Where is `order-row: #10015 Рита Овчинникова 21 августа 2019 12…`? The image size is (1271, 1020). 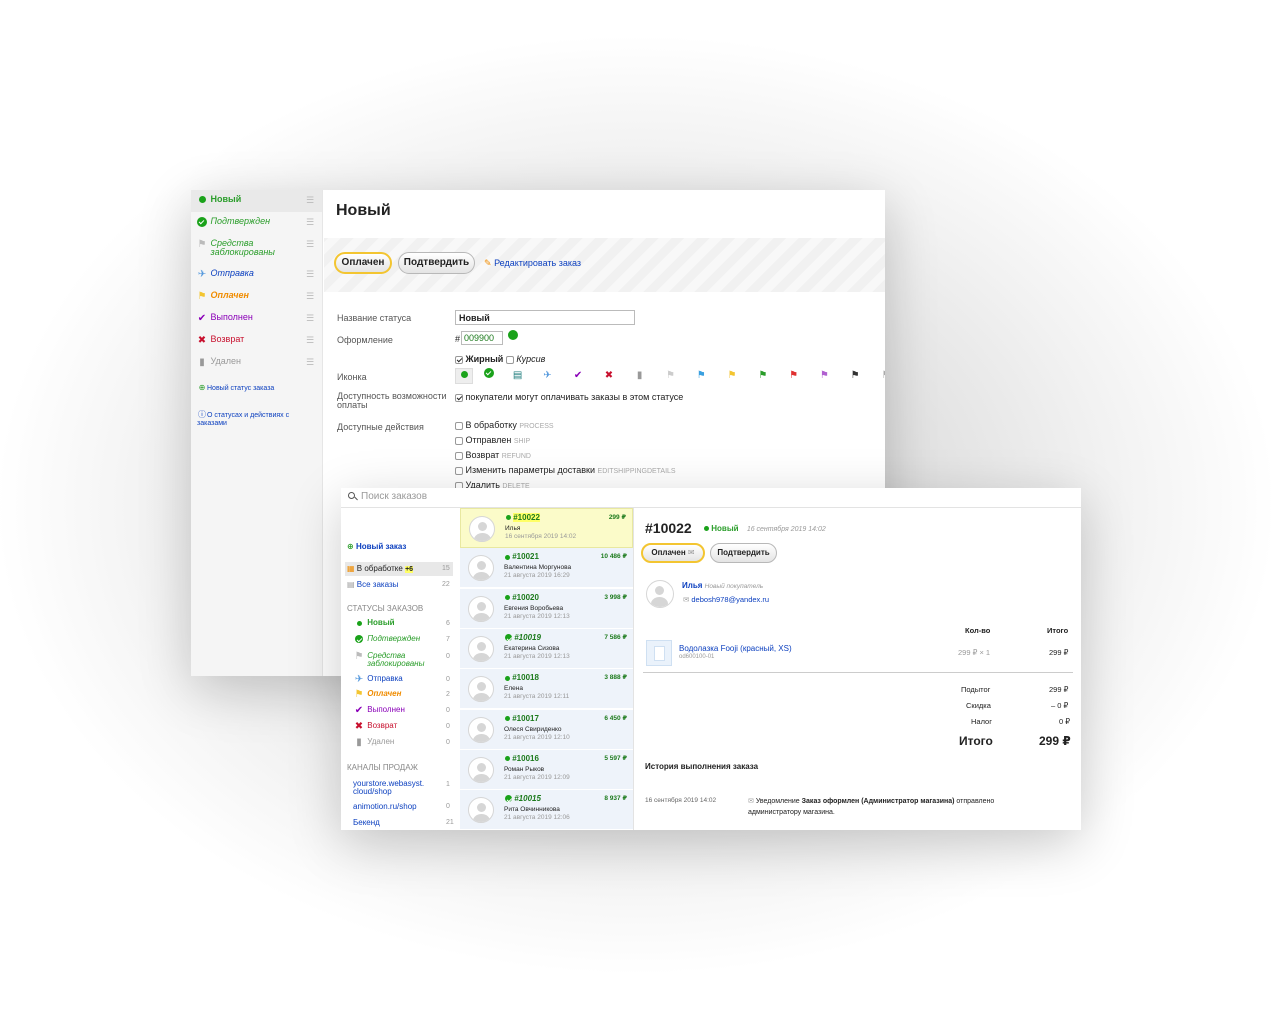 order-row: #10015 Рита Овчинникова 21 августа 2019 12… is located at coordinates (546, 810).